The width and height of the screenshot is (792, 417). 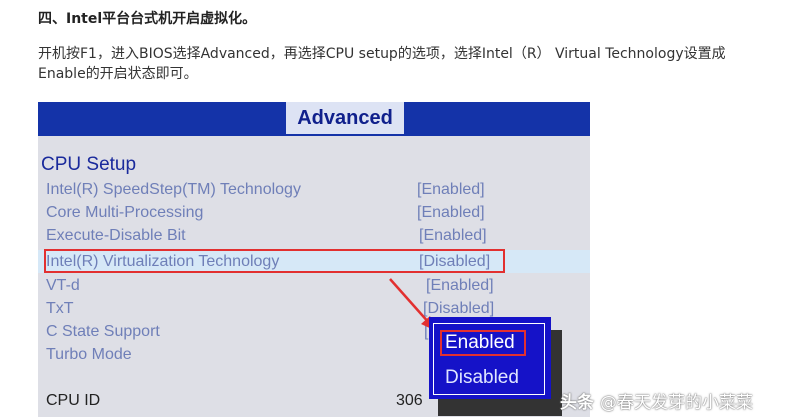 I want to click on watermark-logo: 头条, so click(x=577, y=403).